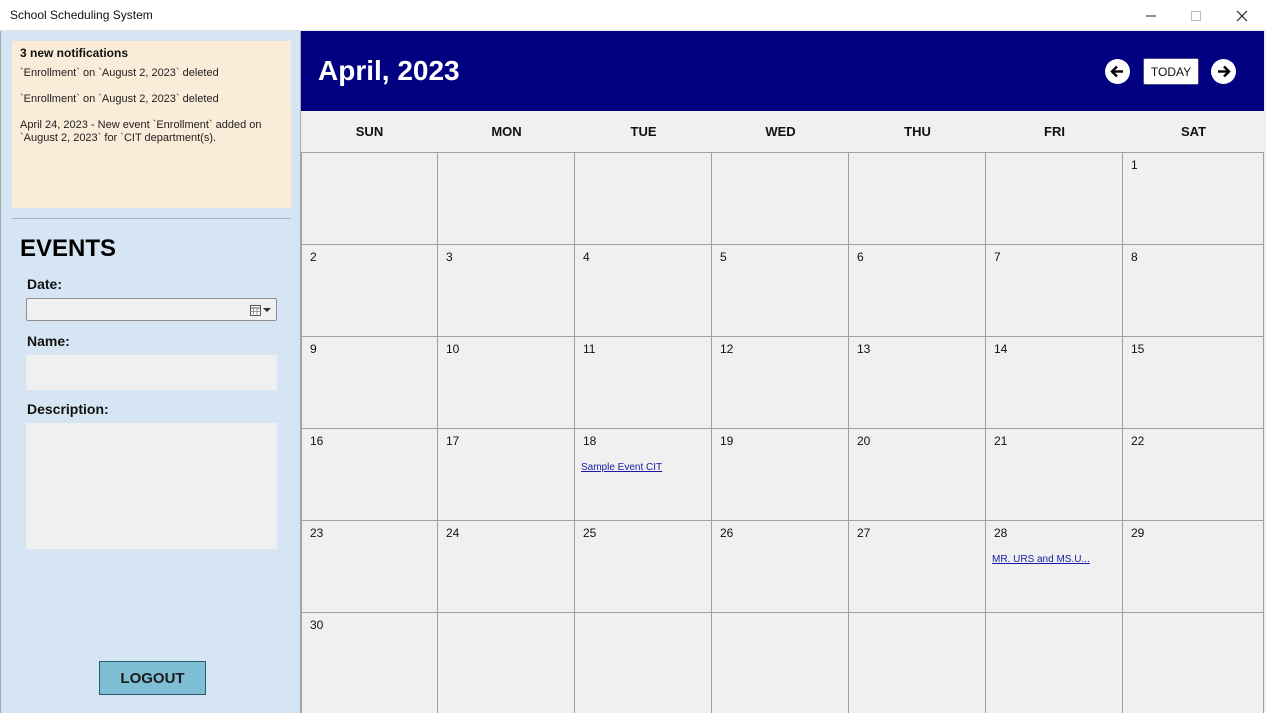 The width and height of the screenshot is (1266, 713). What do you see at coordinates (1193, 199) in the screenshot?
I see `day-cell-1: 1` at bounding box center [1193, 199].